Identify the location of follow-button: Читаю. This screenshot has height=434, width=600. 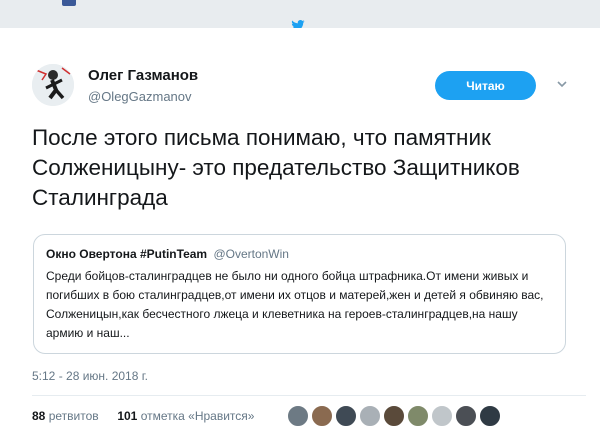
(485, 85).